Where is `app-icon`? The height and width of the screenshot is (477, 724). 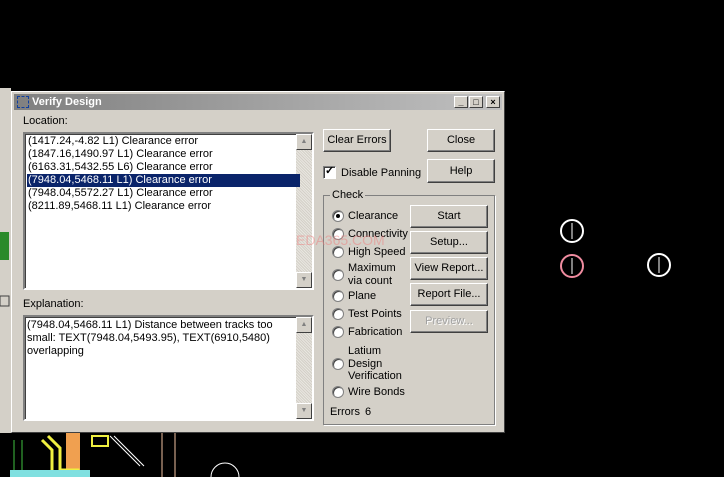 app-icon is located at coordinates (23, 102).